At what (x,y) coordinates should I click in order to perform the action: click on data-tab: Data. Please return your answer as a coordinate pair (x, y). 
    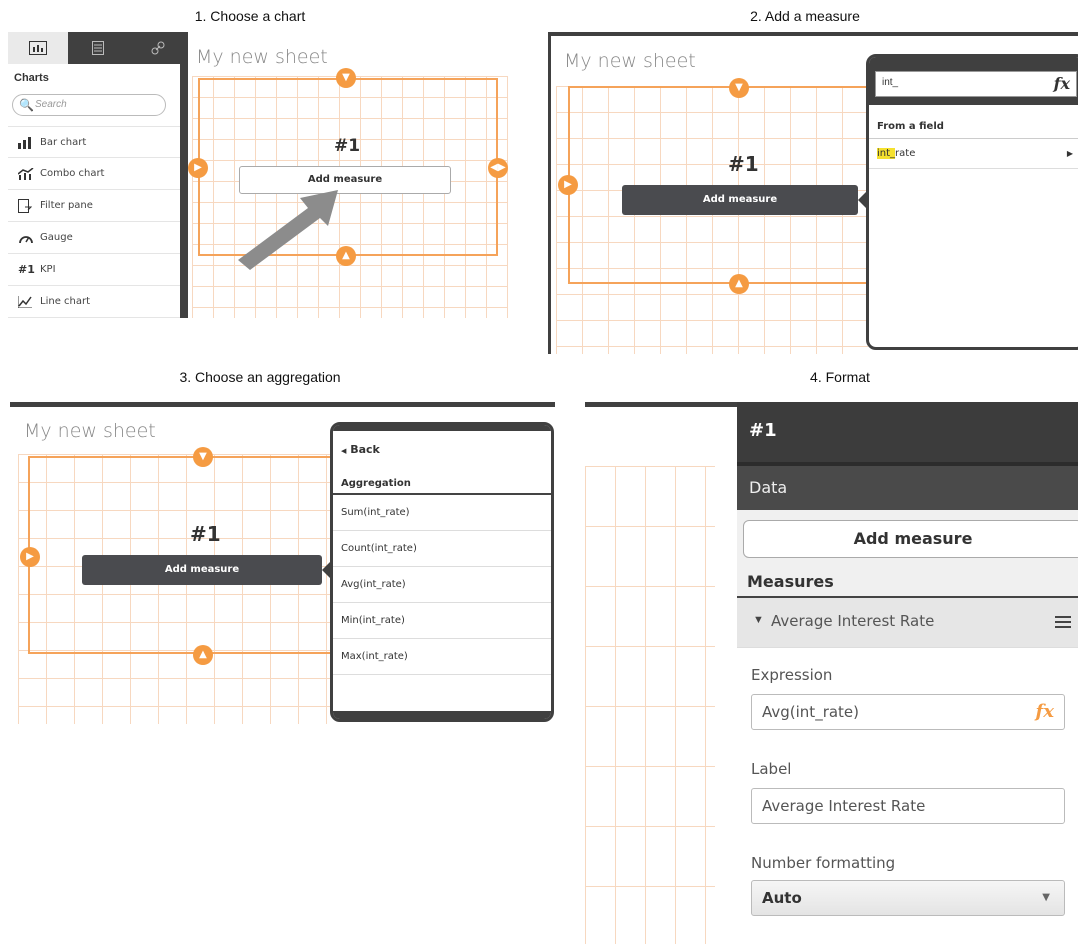
    Looking at the image, I should click on (907, 488).